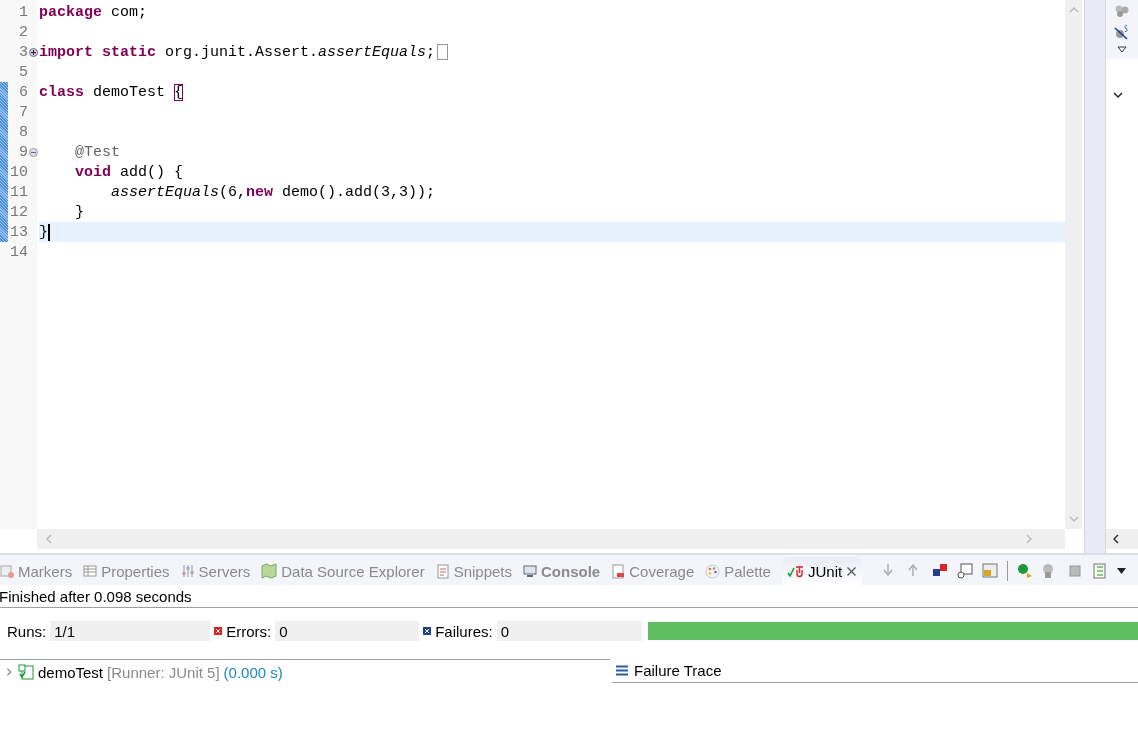  I want to click on view-tab: Data Source Explorer, so click(345, 571).